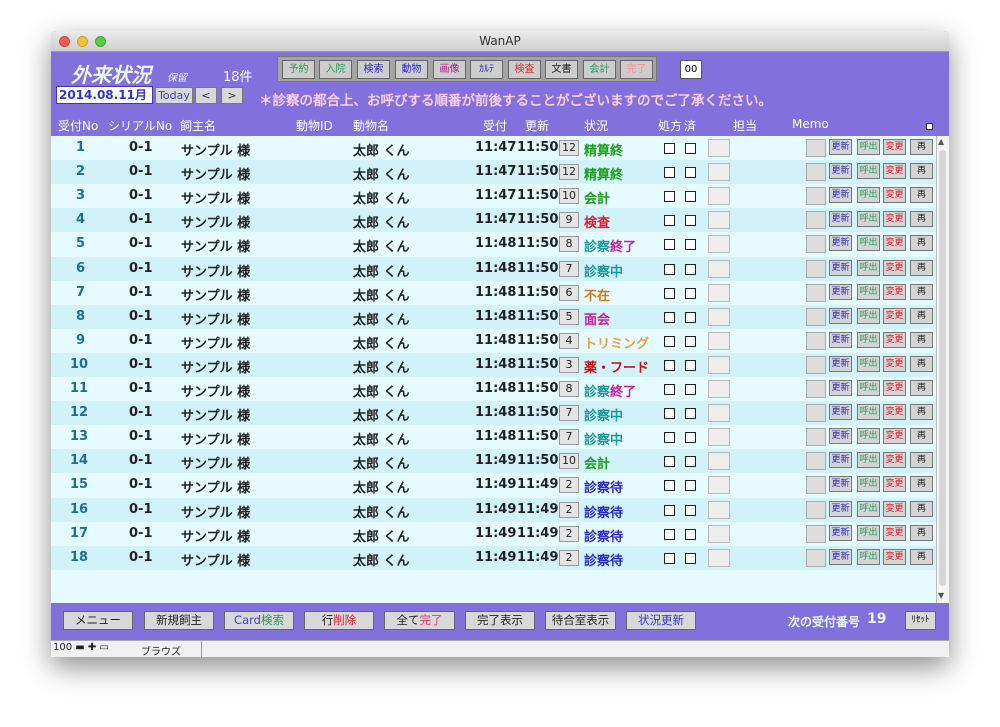  Describe the element at coordinates (941, 141) in the screenshot. I see `scroll-up-icon: ▲` at that location.